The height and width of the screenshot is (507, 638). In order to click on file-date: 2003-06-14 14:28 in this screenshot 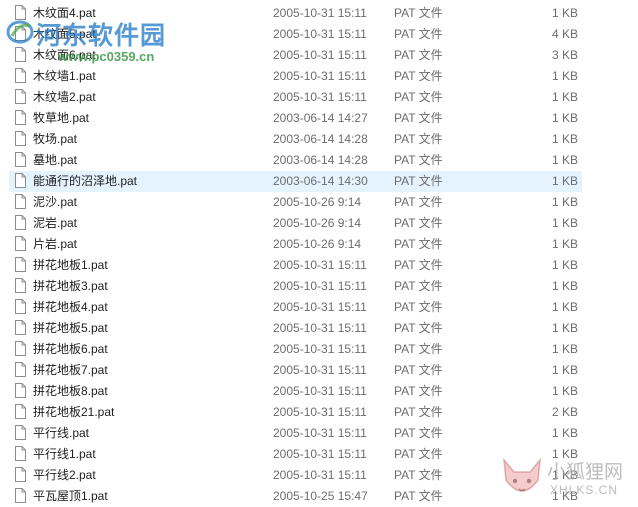, I will do `click(320, 160)`.